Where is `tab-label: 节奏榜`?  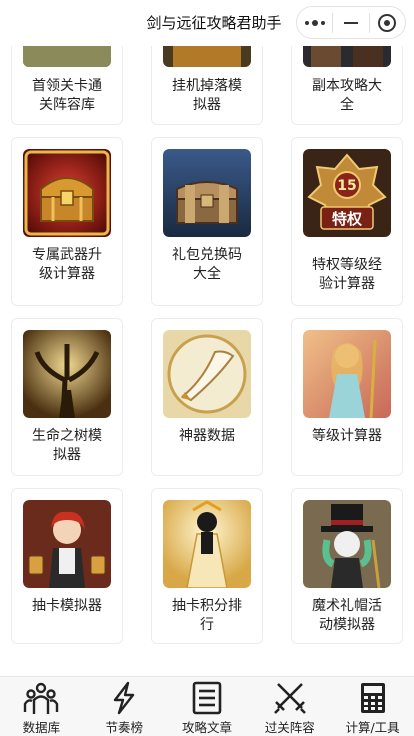 tab-label: 节奏榜 is located at coordinates (124, 727).